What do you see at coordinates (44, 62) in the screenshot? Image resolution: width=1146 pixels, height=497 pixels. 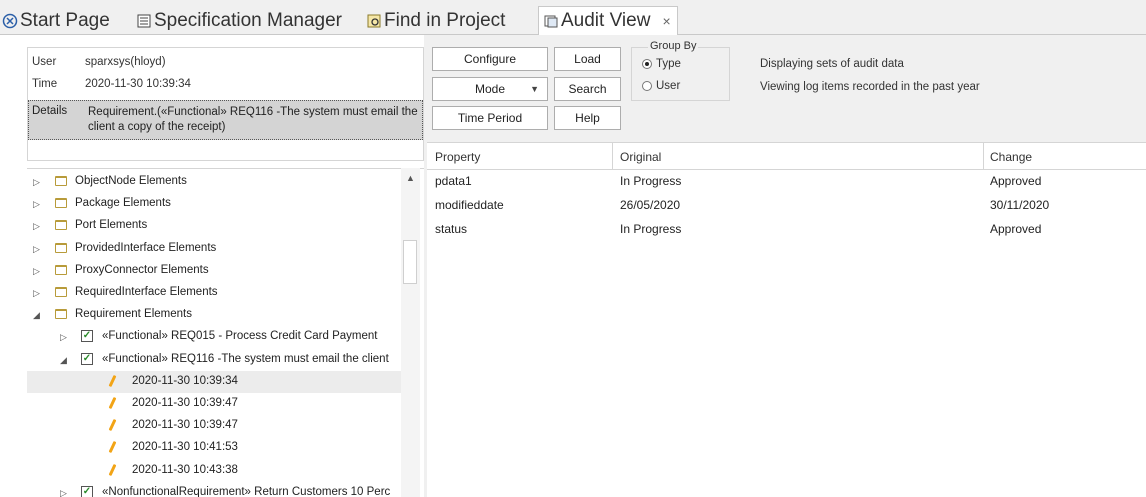 I see `user-label: User` at bounding box center [44, 62].